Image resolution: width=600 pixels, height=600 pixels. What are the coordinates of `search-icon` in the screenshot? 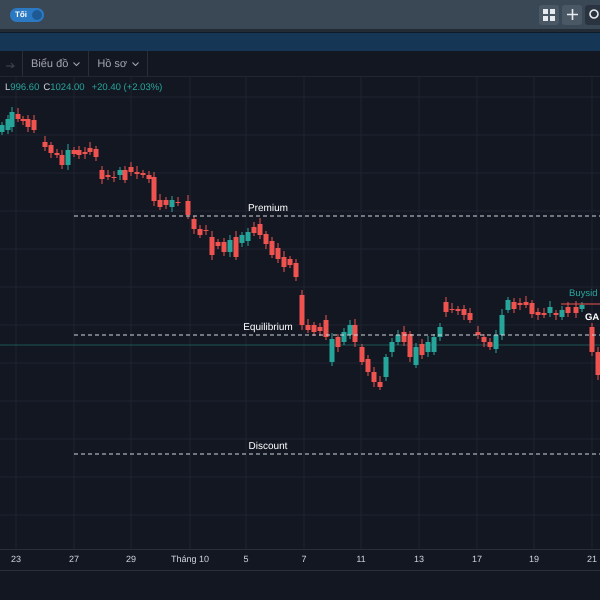 It's located at (594, 14).